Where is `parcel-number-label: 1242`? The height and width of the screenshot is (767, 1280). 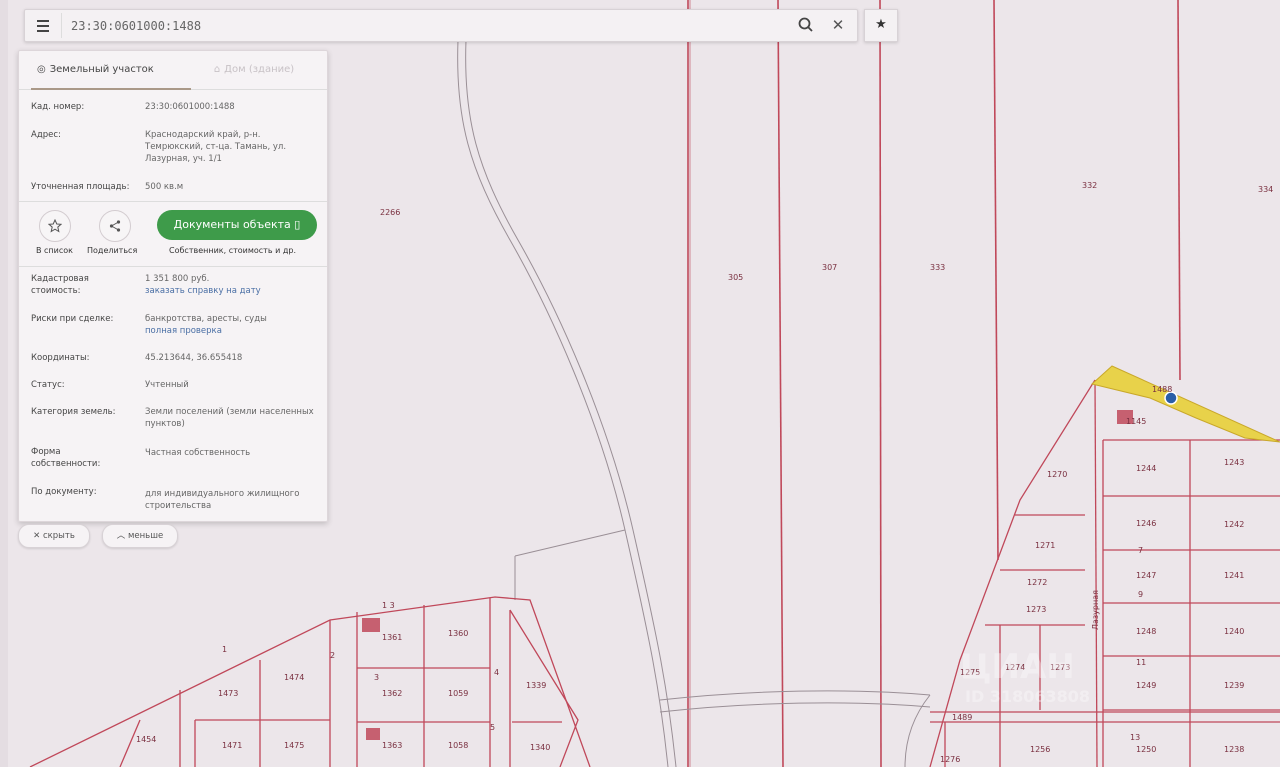
parcel-number-label: 1242 is located at coordinates (1234, 524).